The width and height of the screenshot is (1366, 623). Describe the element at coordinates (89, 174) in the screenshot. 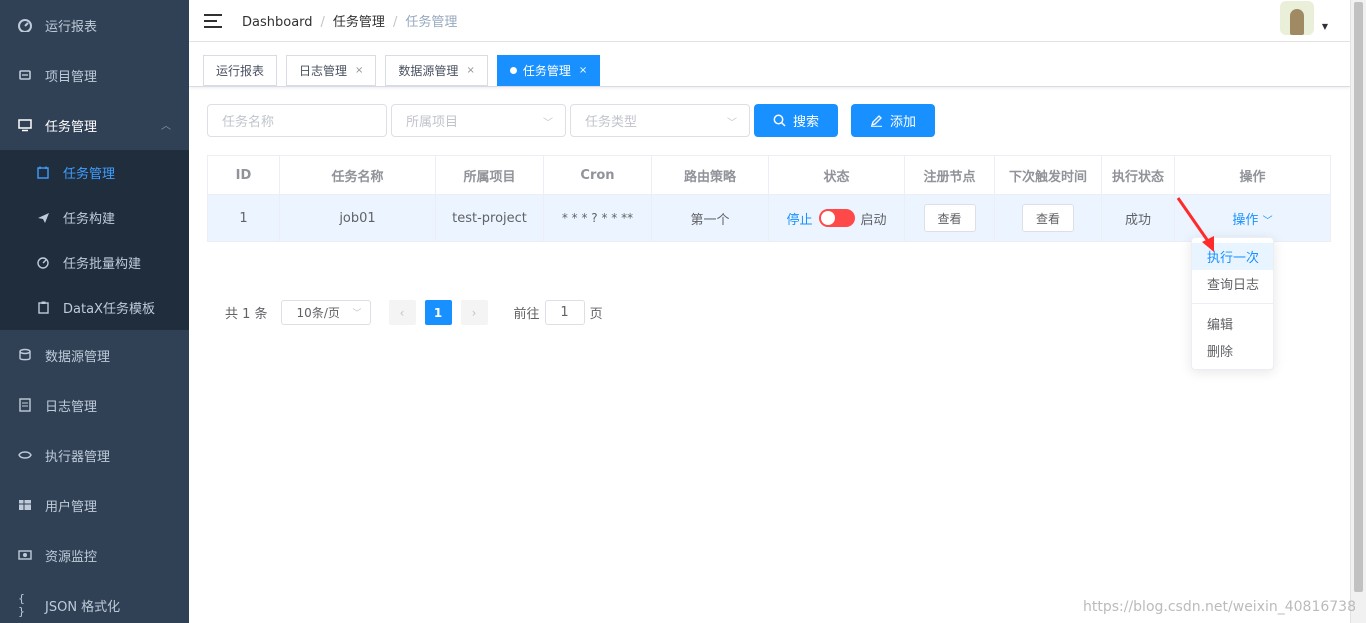

I see `sidebar-subitem-label: 任务管理` at that location.